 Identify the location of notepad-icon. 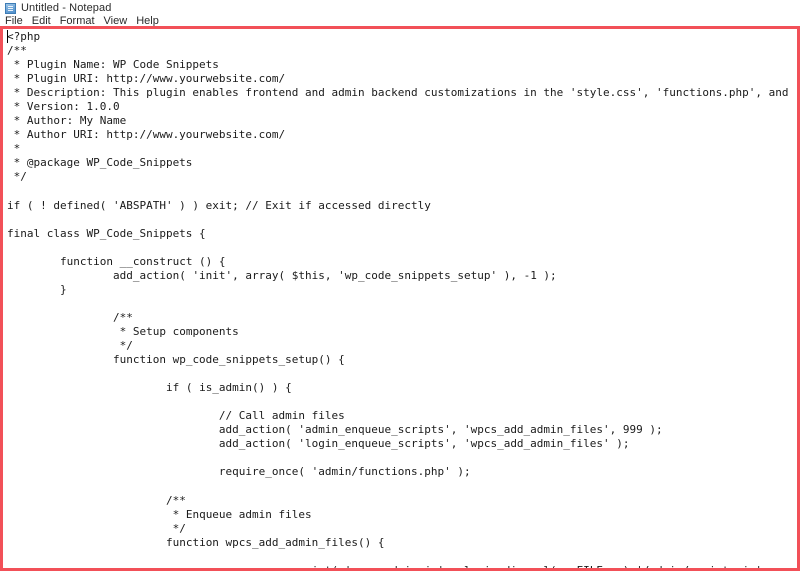
(10, 8).